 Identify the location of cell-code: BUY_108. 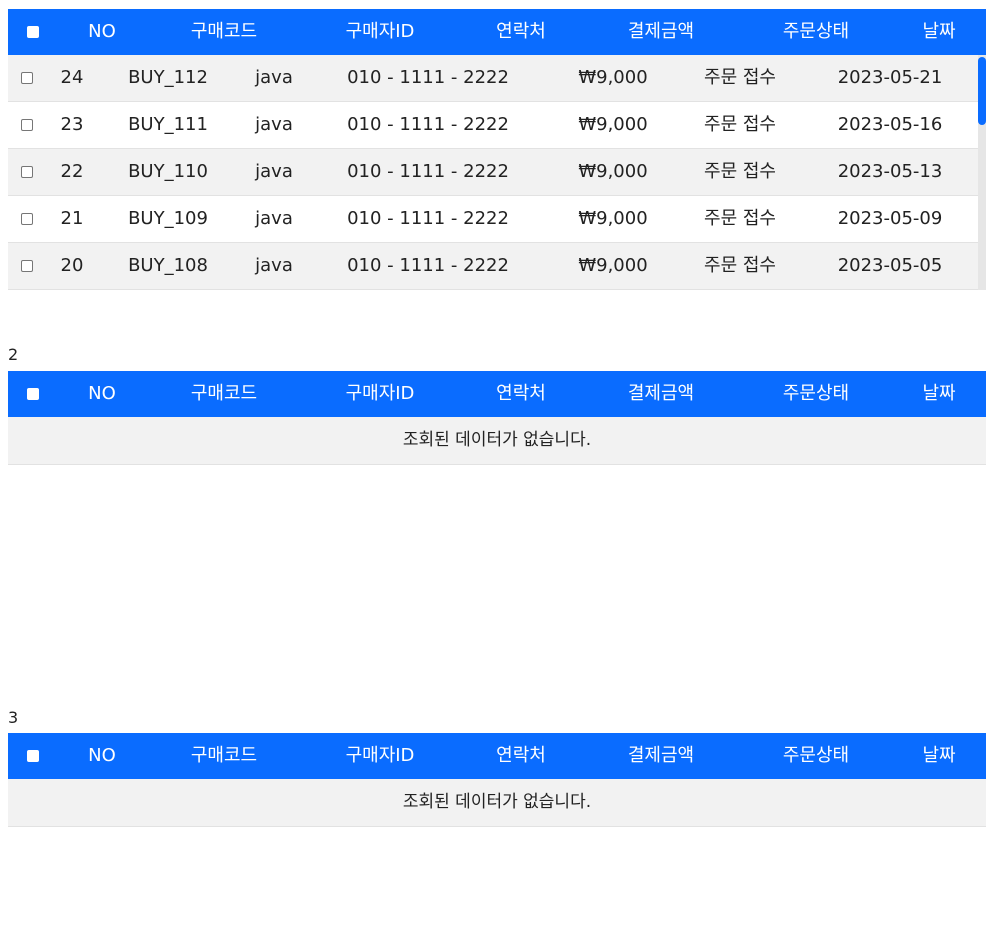
(168, 265).